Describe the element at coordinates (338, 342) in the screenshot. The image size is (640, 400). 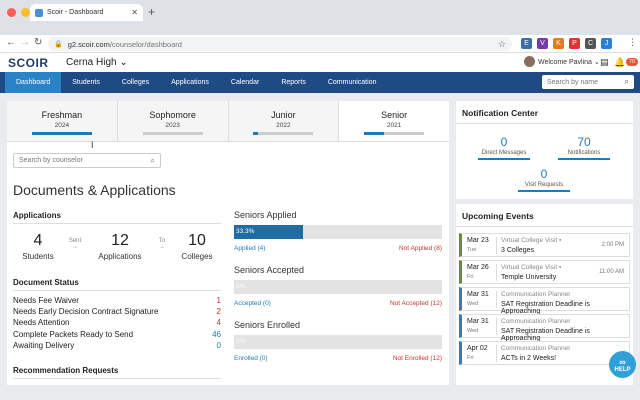
I see `seniors-enrolled-bar: 0%` at that location.